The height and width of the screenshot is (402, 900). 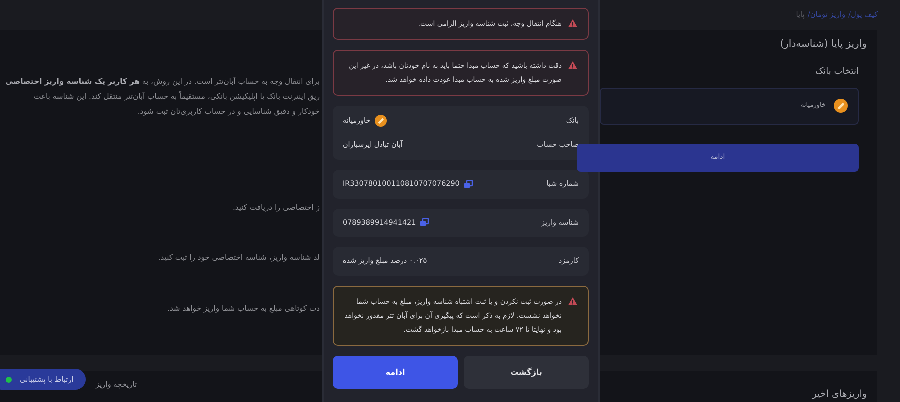 What do you see at coordinates (526, 373) in the screenshot?
I see `back-button: بازگشت` at bounding box center [526, 373].